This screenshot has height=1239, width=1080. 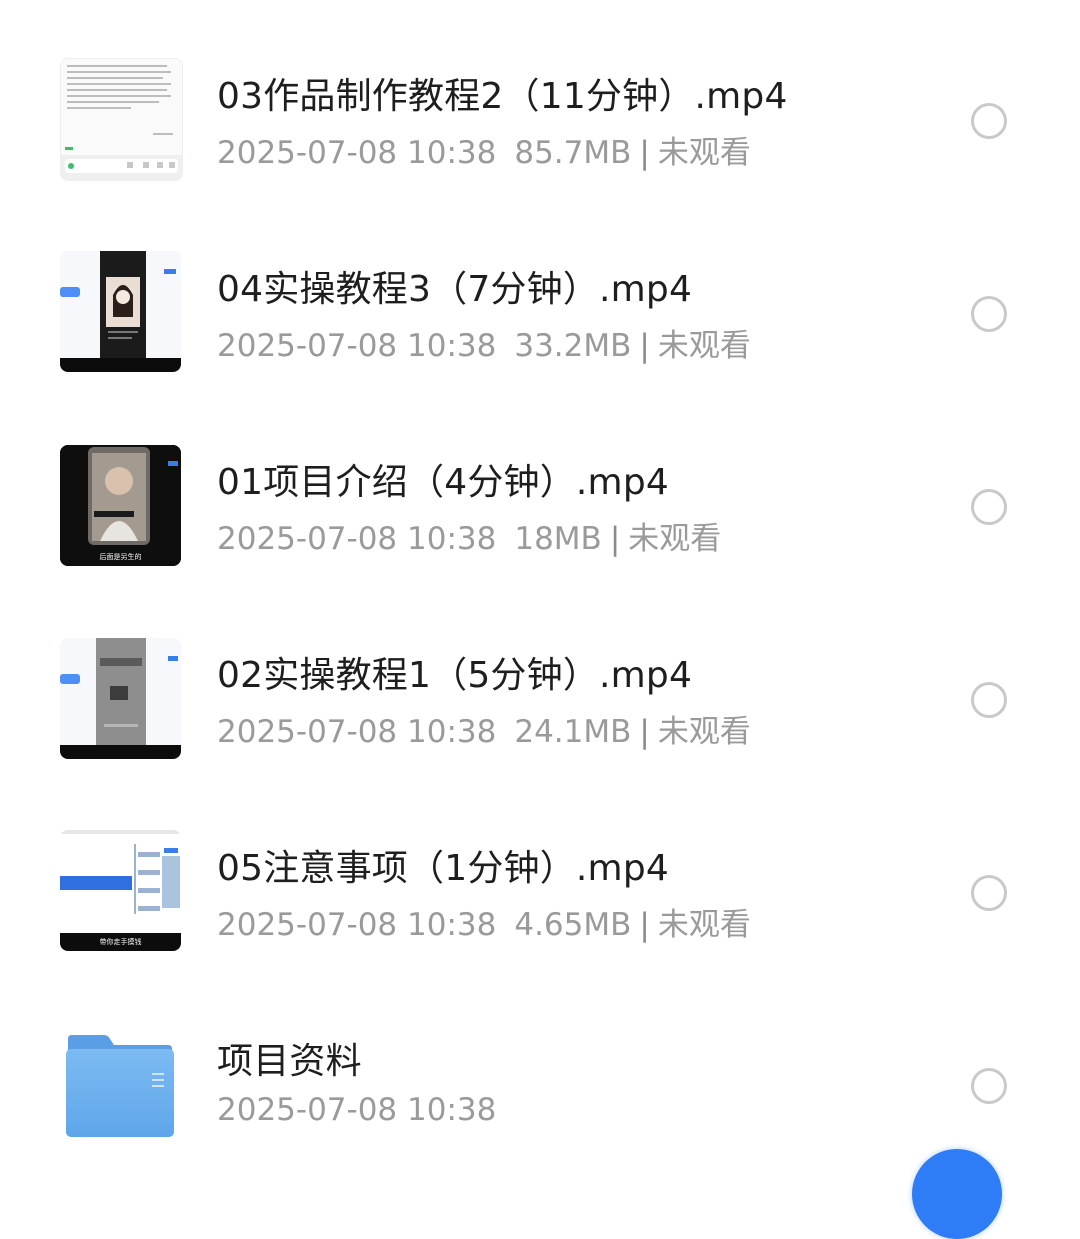 I want to click on file-meta: 2025-07-08 10:38, so click(x=356, y=1110).